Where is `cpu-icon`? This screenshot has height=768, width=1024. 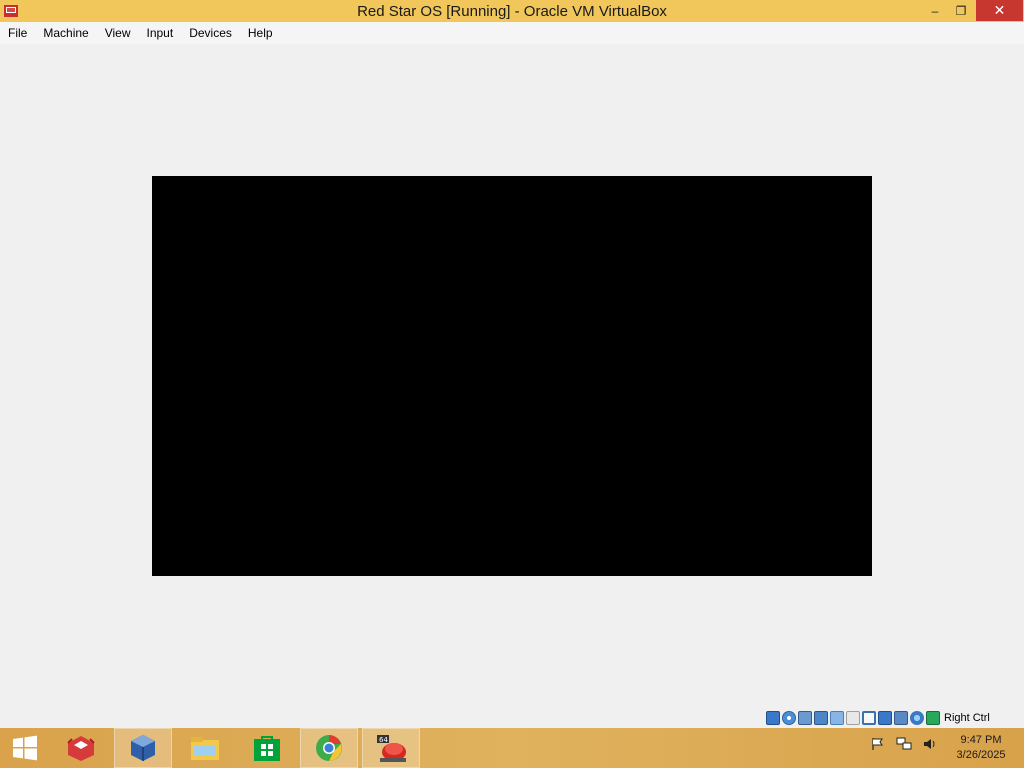 cpu-icon is located at coordinates (917, 718).